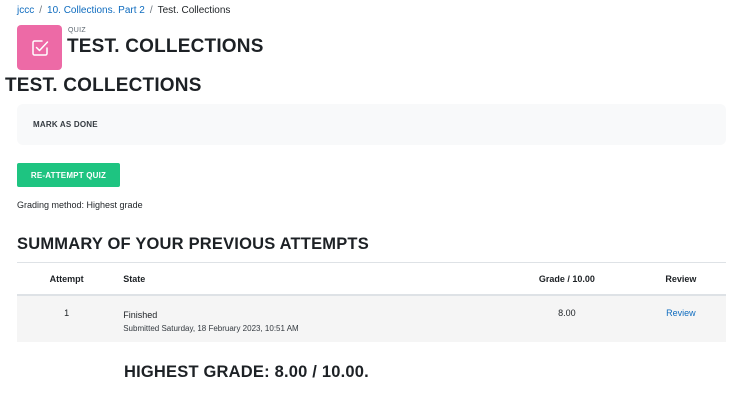 The width and height of the screenshot is (740, 412). What do you see at coordinates (80, 205) in the screenshot?
I see `grading-method: Grading method: Highest grade` at bounding box center [80, 205].